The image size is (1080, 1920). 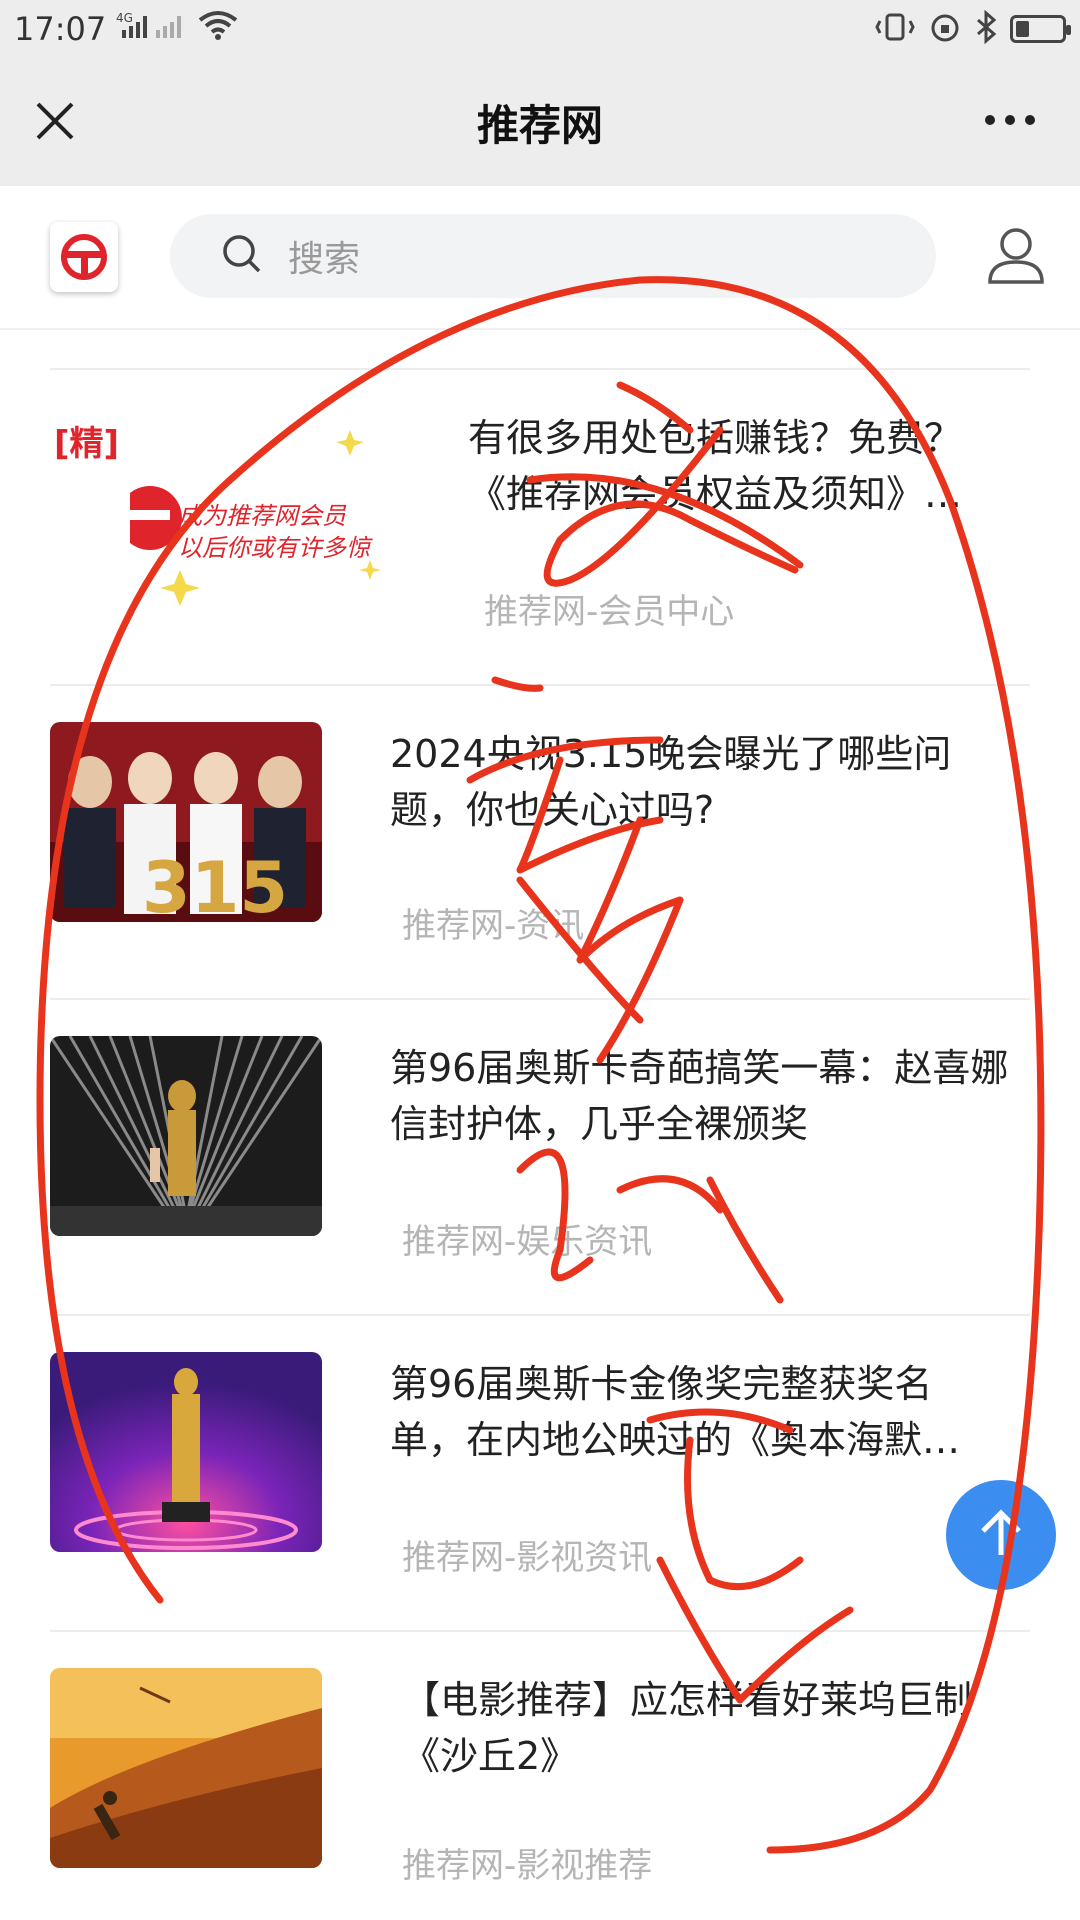 I want to click on close-icon, so click(x=55, y=121).